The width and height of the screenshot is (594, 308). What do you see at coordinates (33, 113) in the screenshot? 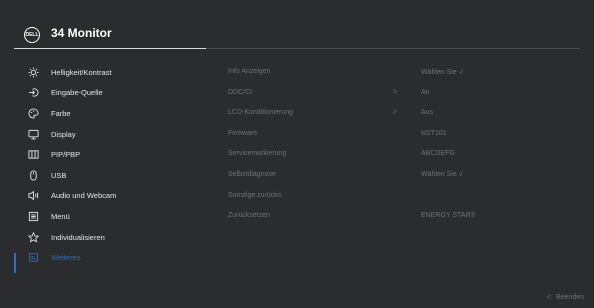
I see `color-palette-icon` at bounding box center [33, 113].